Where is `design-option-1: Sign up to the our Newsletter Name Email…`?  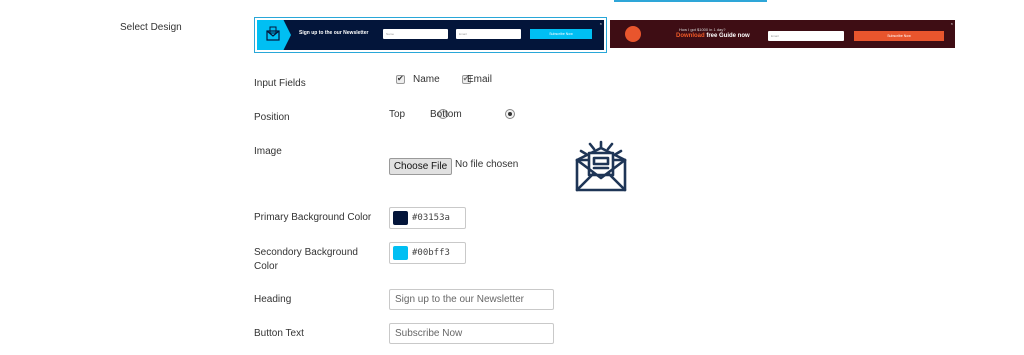 design-option-1: Sign up to the our Newsletter Name Email… is located at coordinates (430, 35).